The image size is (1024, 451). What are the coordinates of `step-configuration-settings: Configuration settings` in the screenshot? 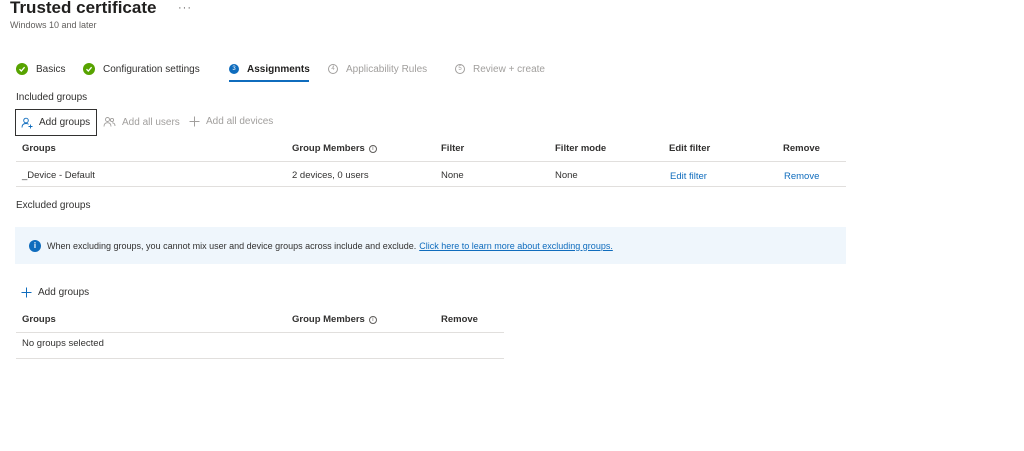 It's located at (141, 69).